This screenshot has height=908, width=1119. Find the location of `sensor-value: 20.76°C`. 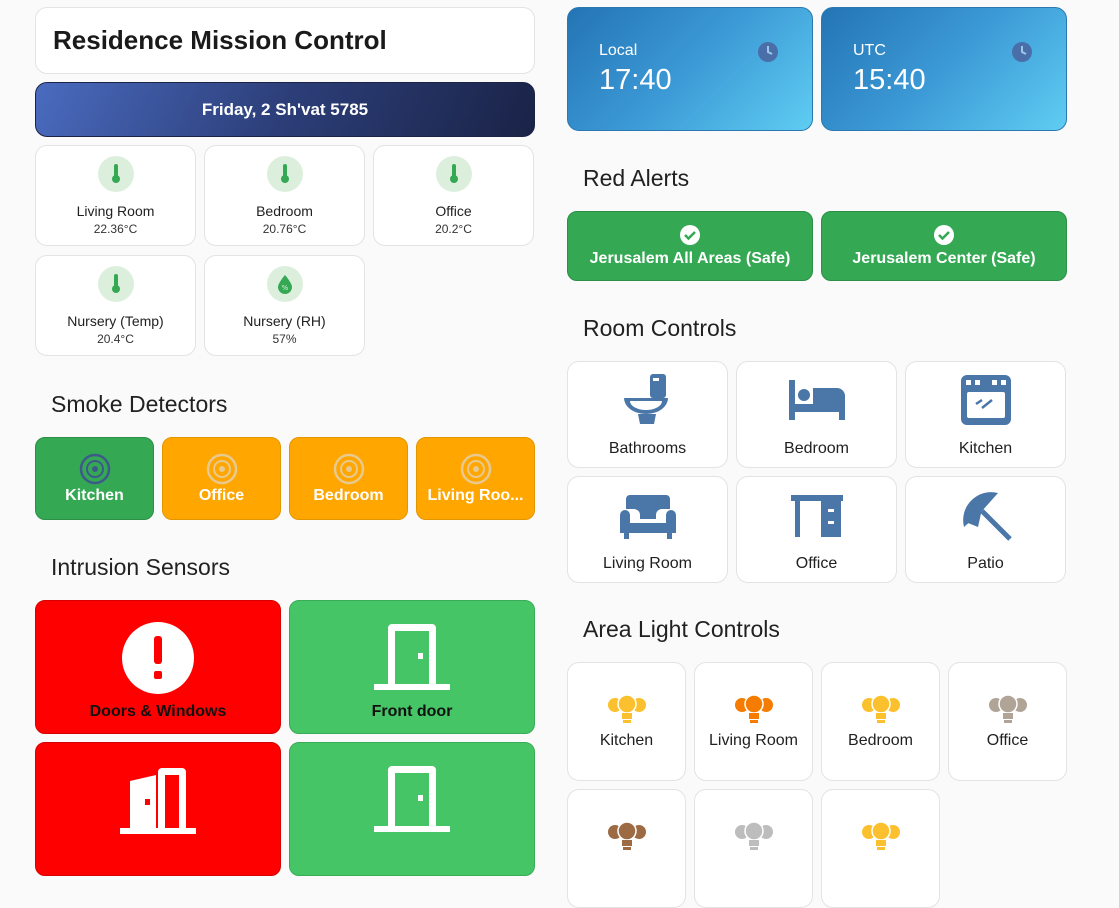

sensor-value: 20.76°C is located at coordinates (284, 229).